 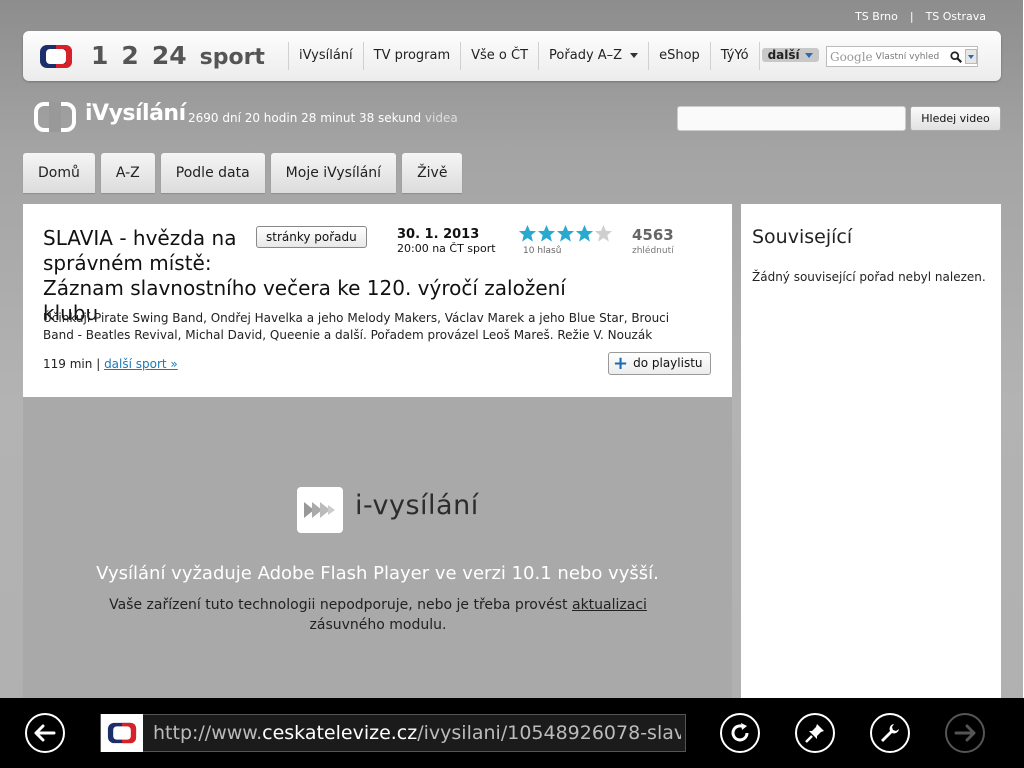 What do you see at coordinates (549, 733) in the screenshot?
I see `url-path: /ivysilani/10548926078-slavia-` at bounding box center [549, 733].